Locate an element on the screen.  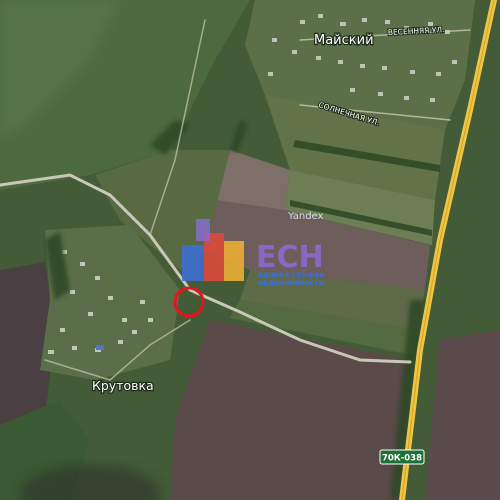
highway-shield-label: 70К-038 is located at coordinates (402, 459).